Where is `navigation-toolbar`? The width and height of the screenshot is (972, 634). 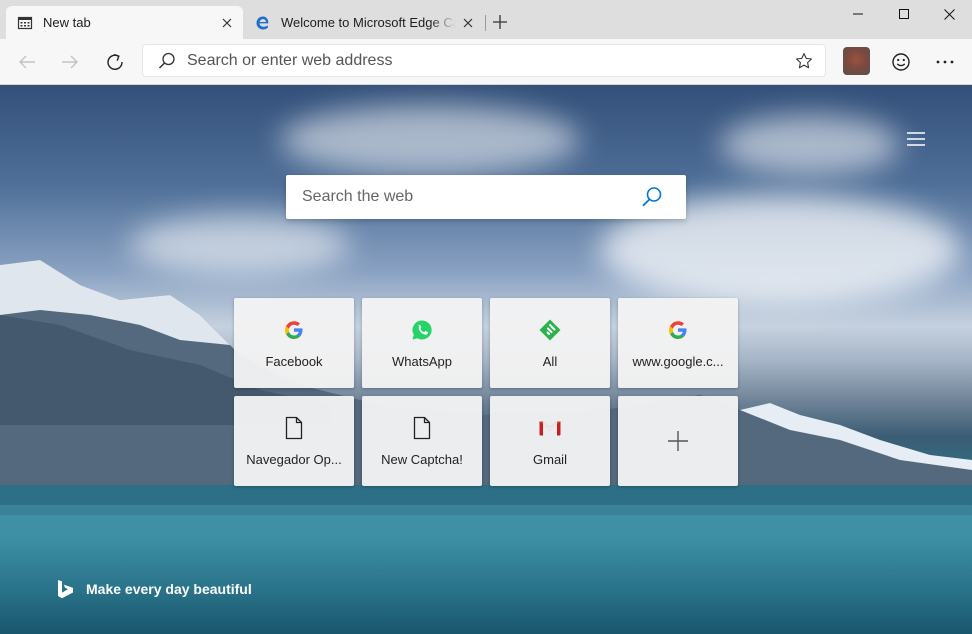 navigation-toolbar is located at coordinates (486, 62).